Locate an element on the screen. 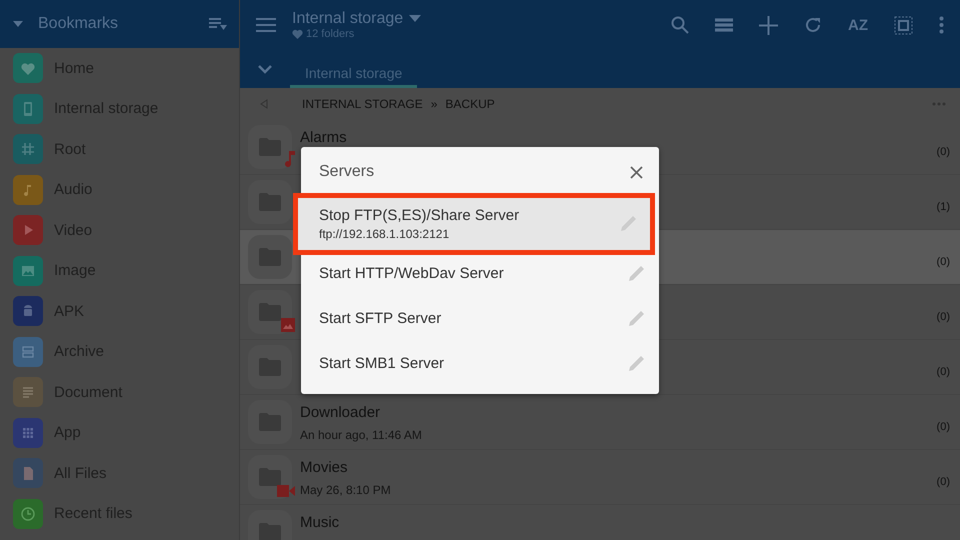 This screenshot has width=960, height=540. folder-count: 12 folders is located at coordinates (330, 34).